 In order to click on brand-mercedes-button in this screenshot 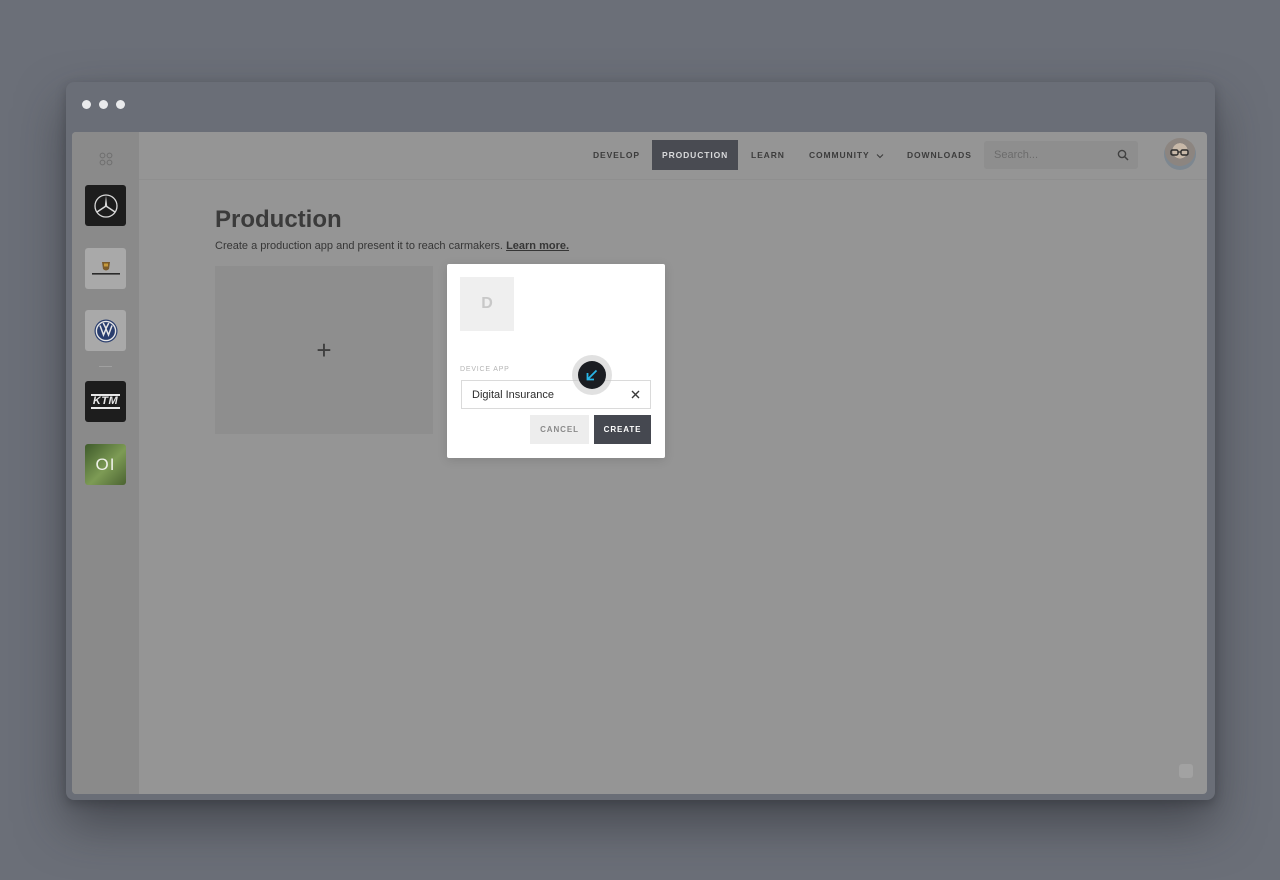, I will do `click(105, 205)`.